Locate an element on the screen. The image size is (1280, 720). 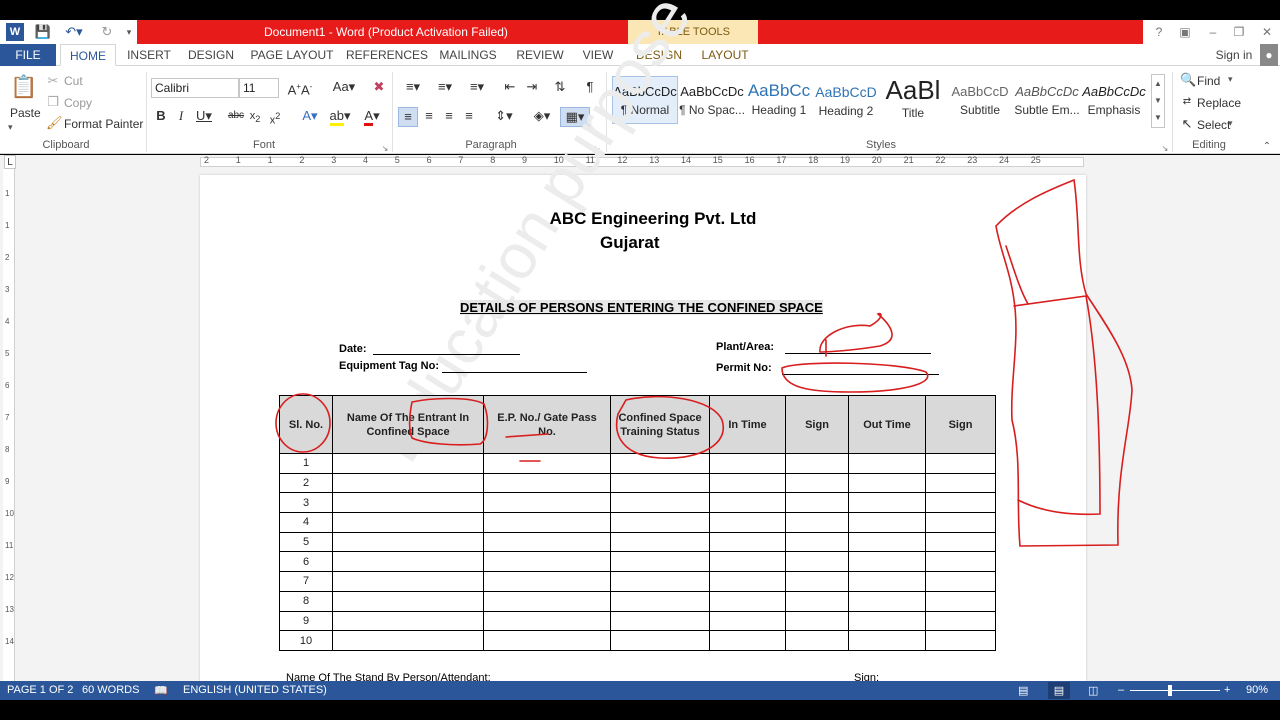
paste-button: Paste is located at coordinates (25, 113).